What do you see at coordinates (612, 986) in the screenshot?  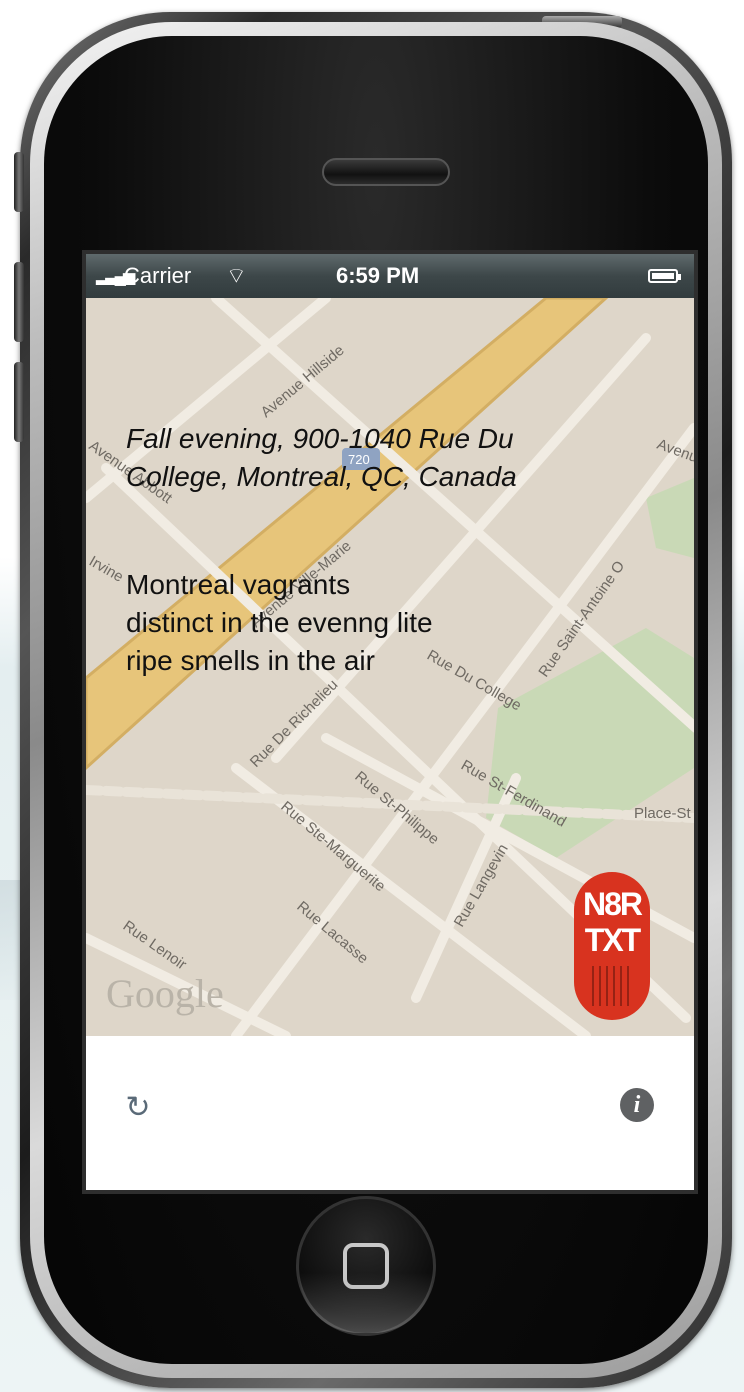 I see `stamp-seal-marks` at bounding box center [612, 986].